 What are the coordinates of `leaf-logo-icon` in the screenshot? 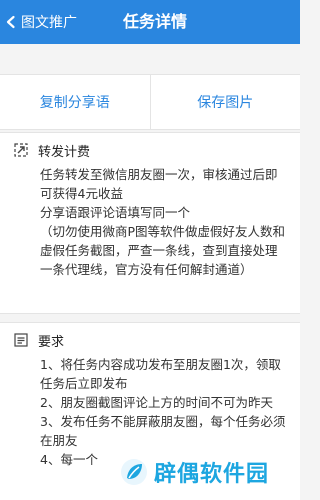 It's located at (134, 472).